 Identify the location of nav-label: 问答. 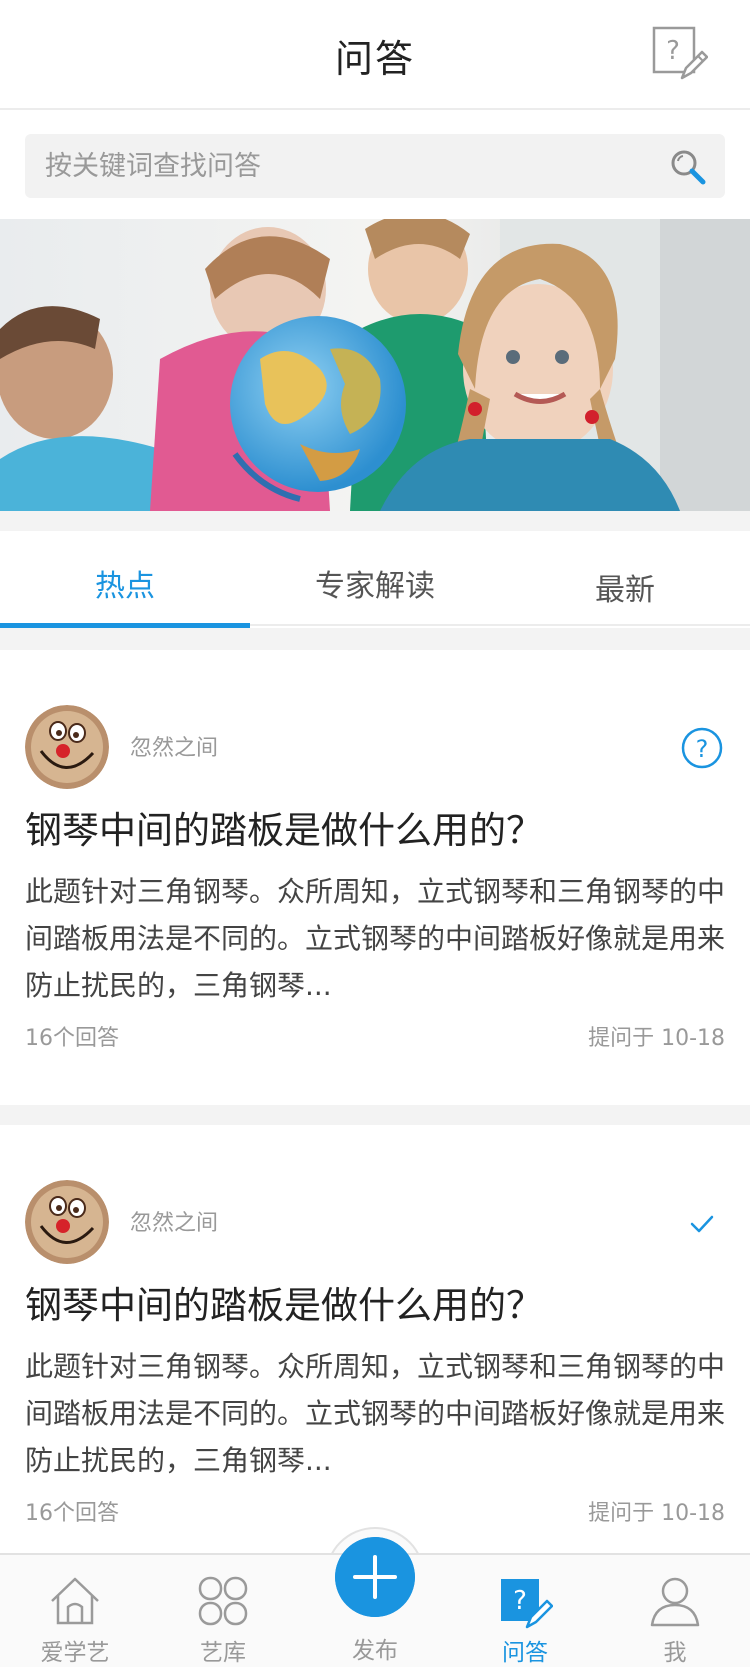
(525, 1653).